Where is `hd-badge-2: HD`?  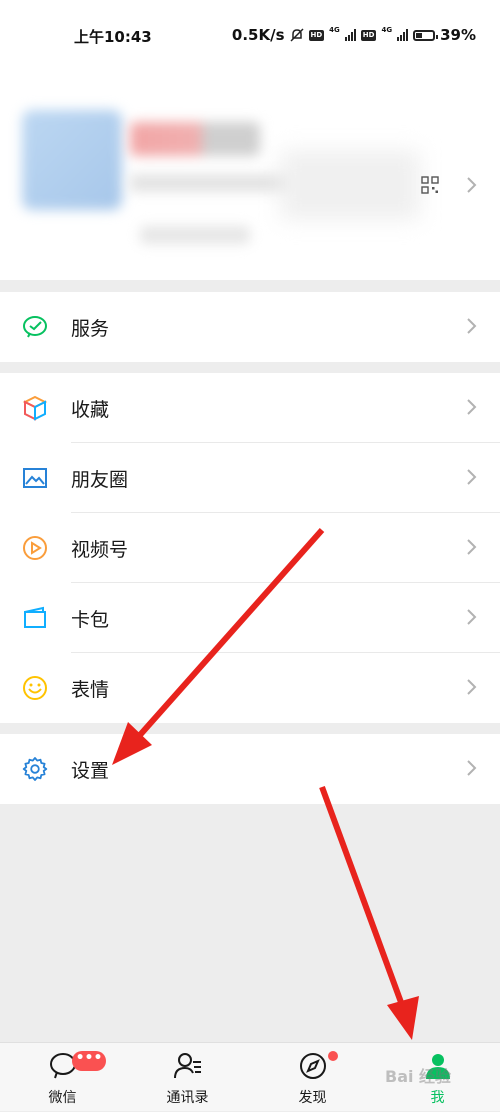 hd-badge-2: HD is located at coordinates (368, 35).